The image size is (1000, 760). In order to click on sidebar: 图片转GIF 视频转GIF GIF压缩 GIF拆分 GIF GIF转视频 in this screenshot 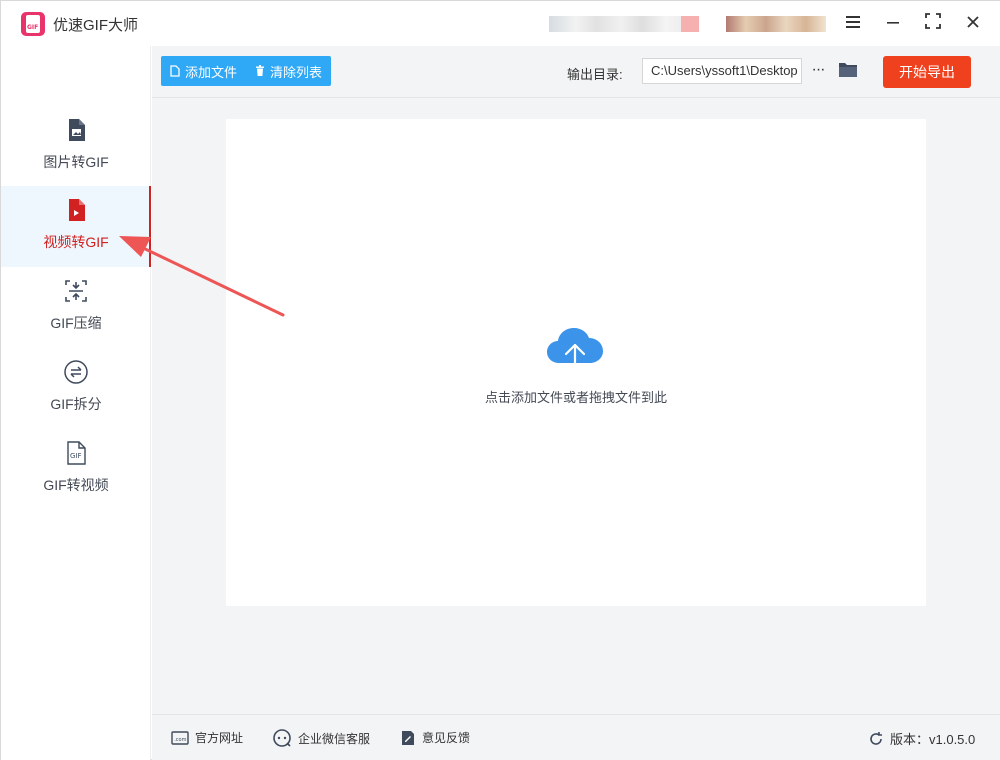, I will do `click(76, 403)`.